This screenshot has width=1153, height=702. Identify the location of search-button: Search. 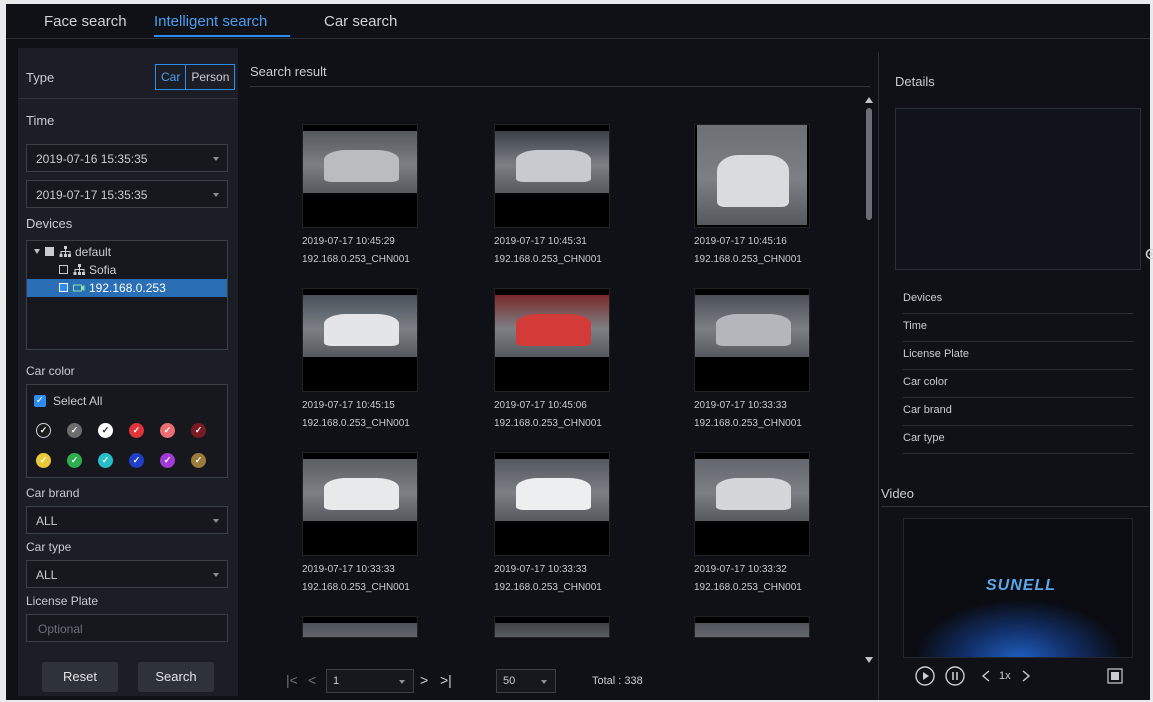
(176, 677).